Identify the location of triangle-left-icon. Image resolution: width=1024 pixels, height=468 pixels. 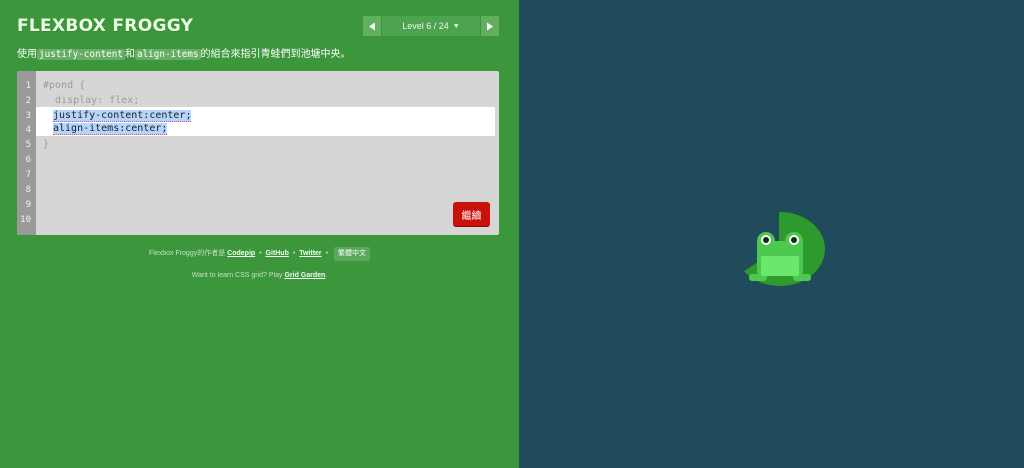
(372, 26).